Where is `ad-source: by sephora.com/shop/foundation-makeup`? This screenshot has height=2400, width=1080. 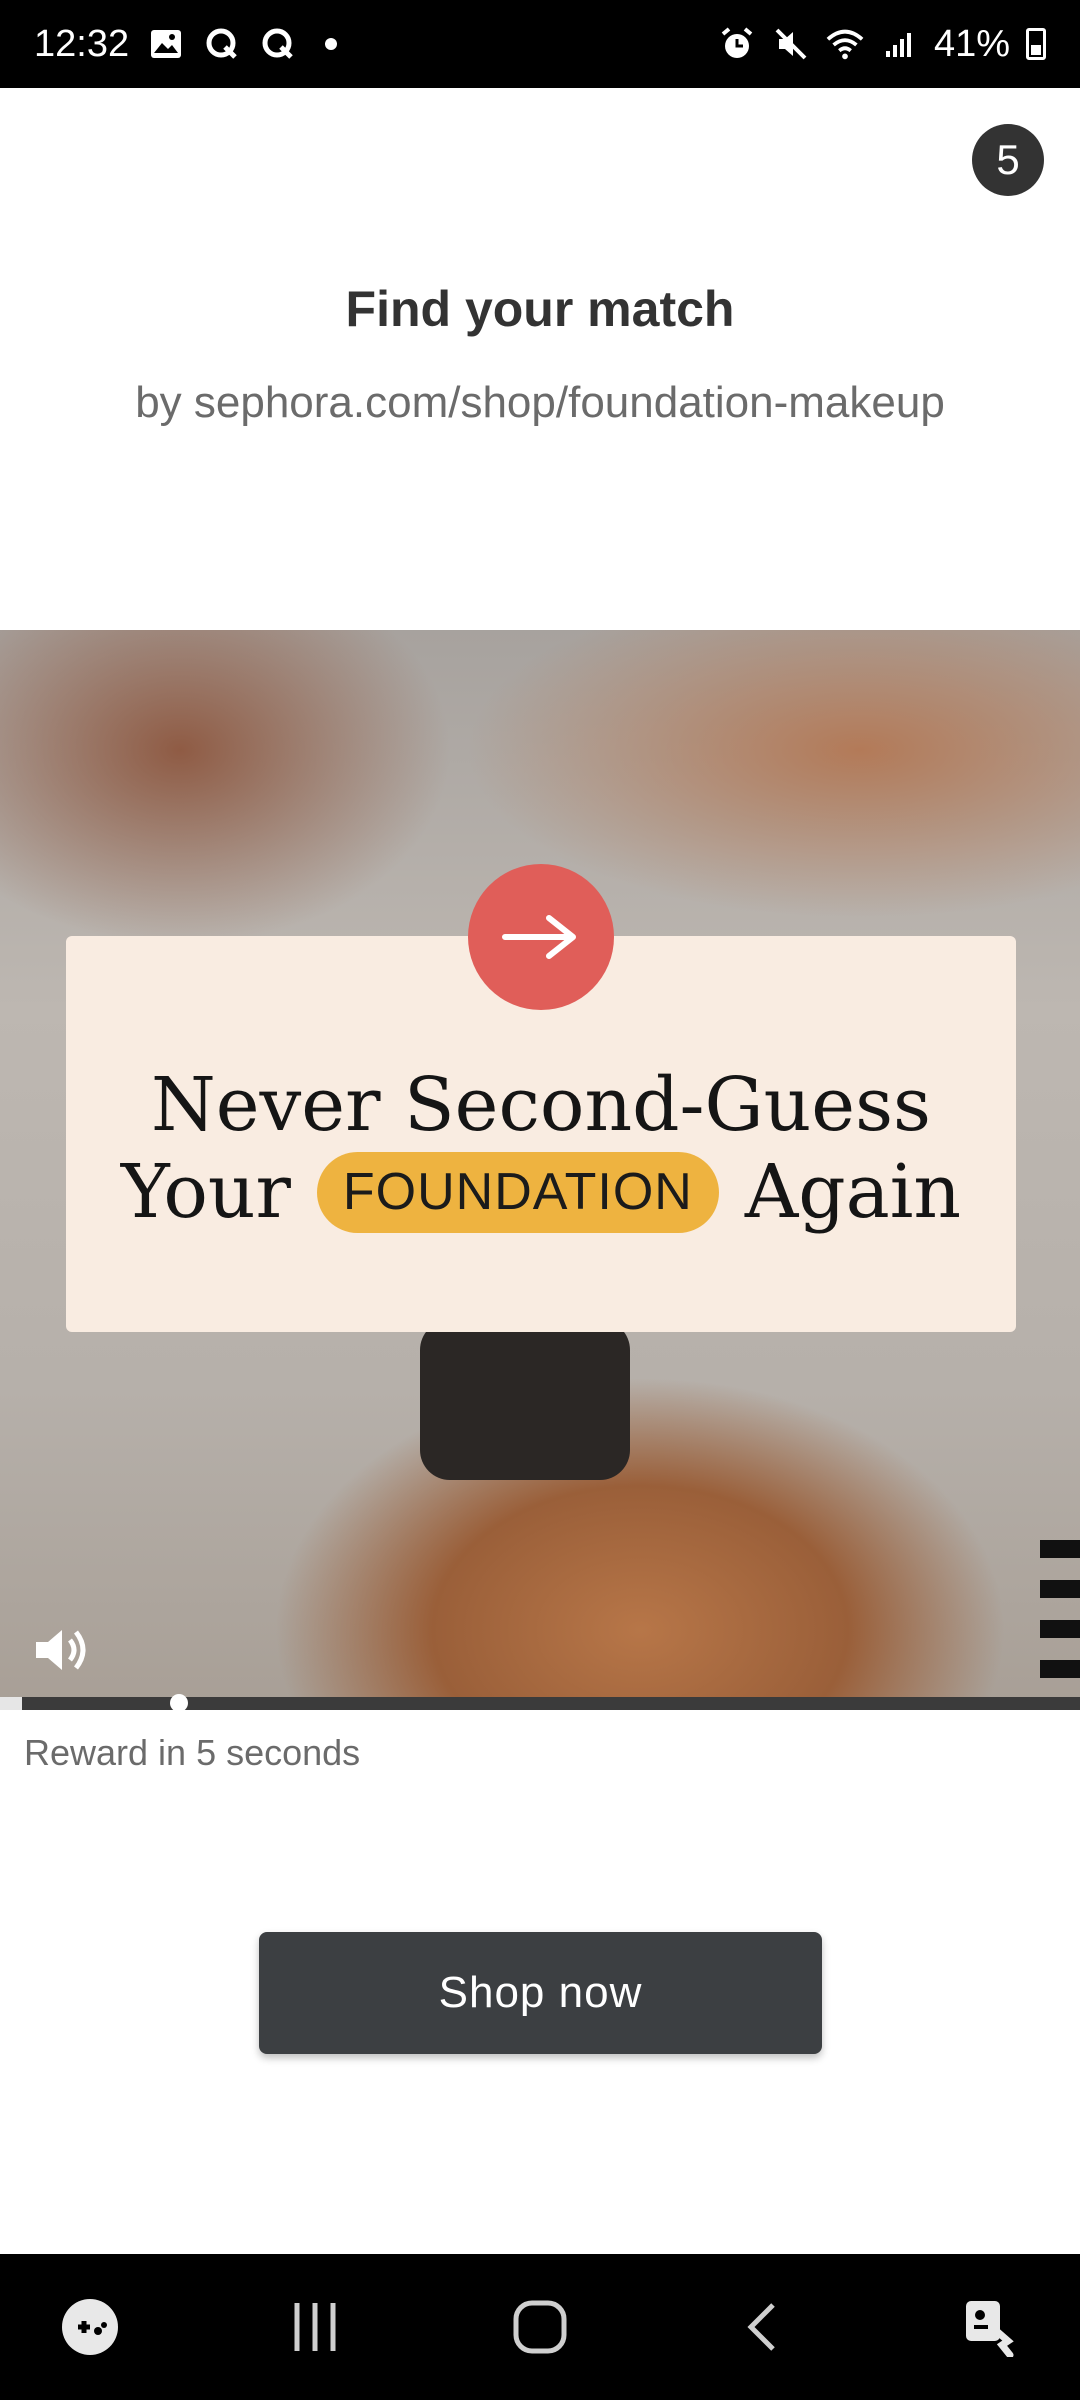
ad-source: by sephora.com/shop/foundation-makeup is located at coordinates (540, 403).